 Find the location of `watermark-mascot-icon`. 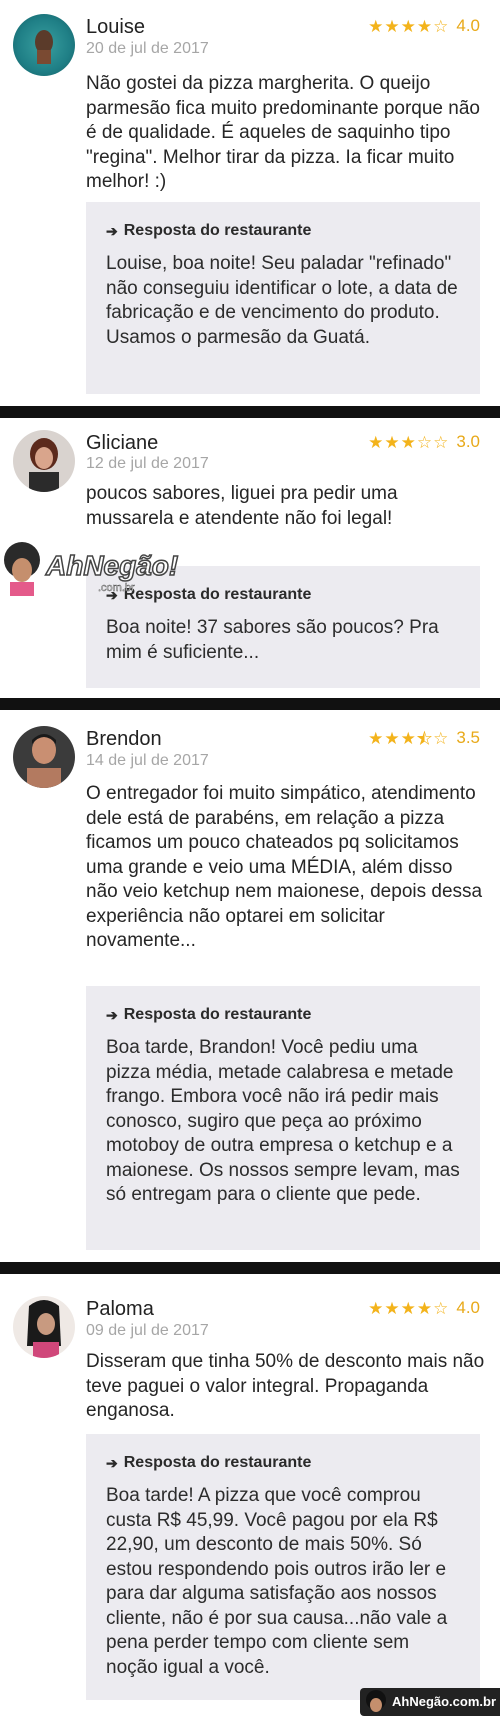

watermark-mascot-icon is located at coordinates (22, 569).